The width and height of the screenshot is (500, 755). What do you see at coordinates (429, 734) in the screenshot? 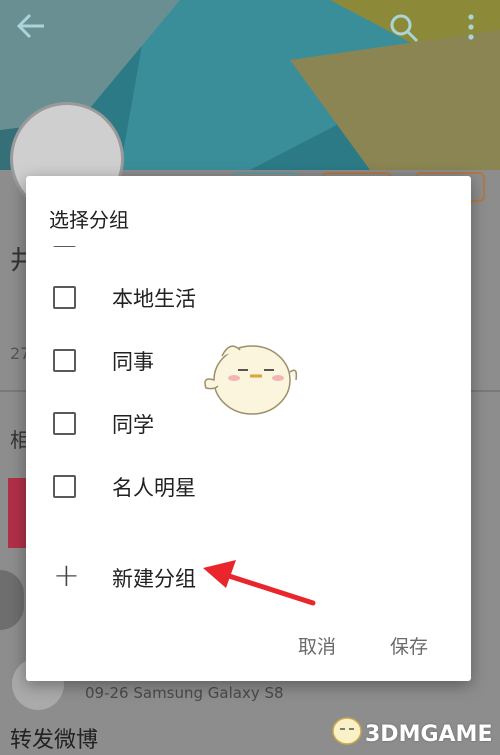
I see `watermark-text: 3DMGAME` at bounding box center [429, 734].